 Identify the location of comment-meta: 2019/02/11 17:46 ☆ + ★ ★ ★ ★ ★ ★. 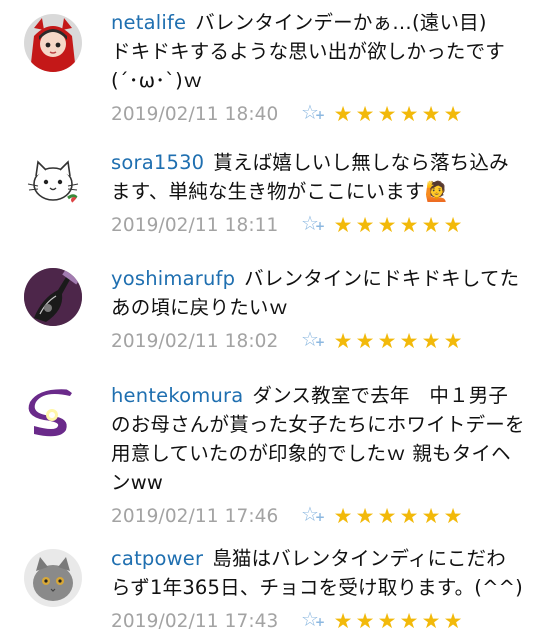
(318, 516).